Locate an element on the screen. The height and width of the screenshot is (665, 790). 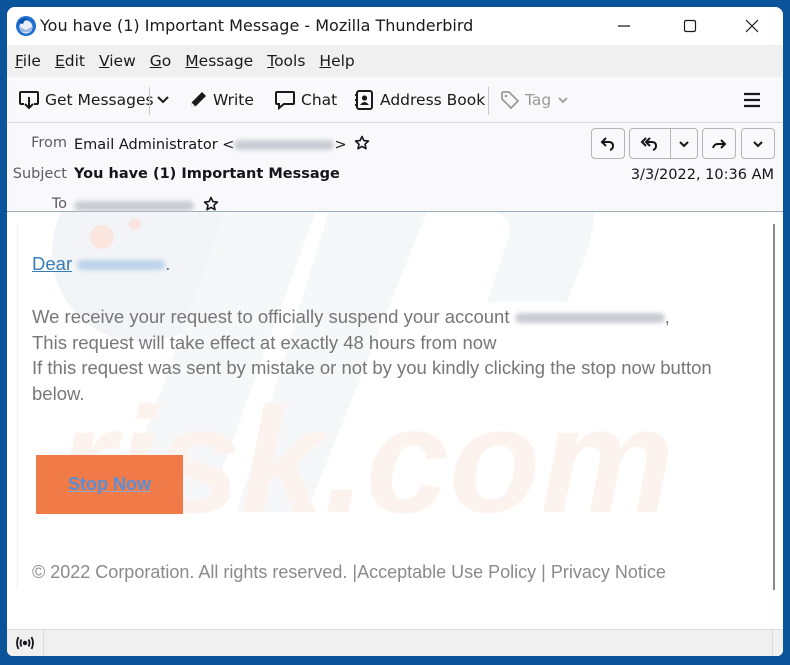
menu-message: Message is located at coordinates (219, 61).